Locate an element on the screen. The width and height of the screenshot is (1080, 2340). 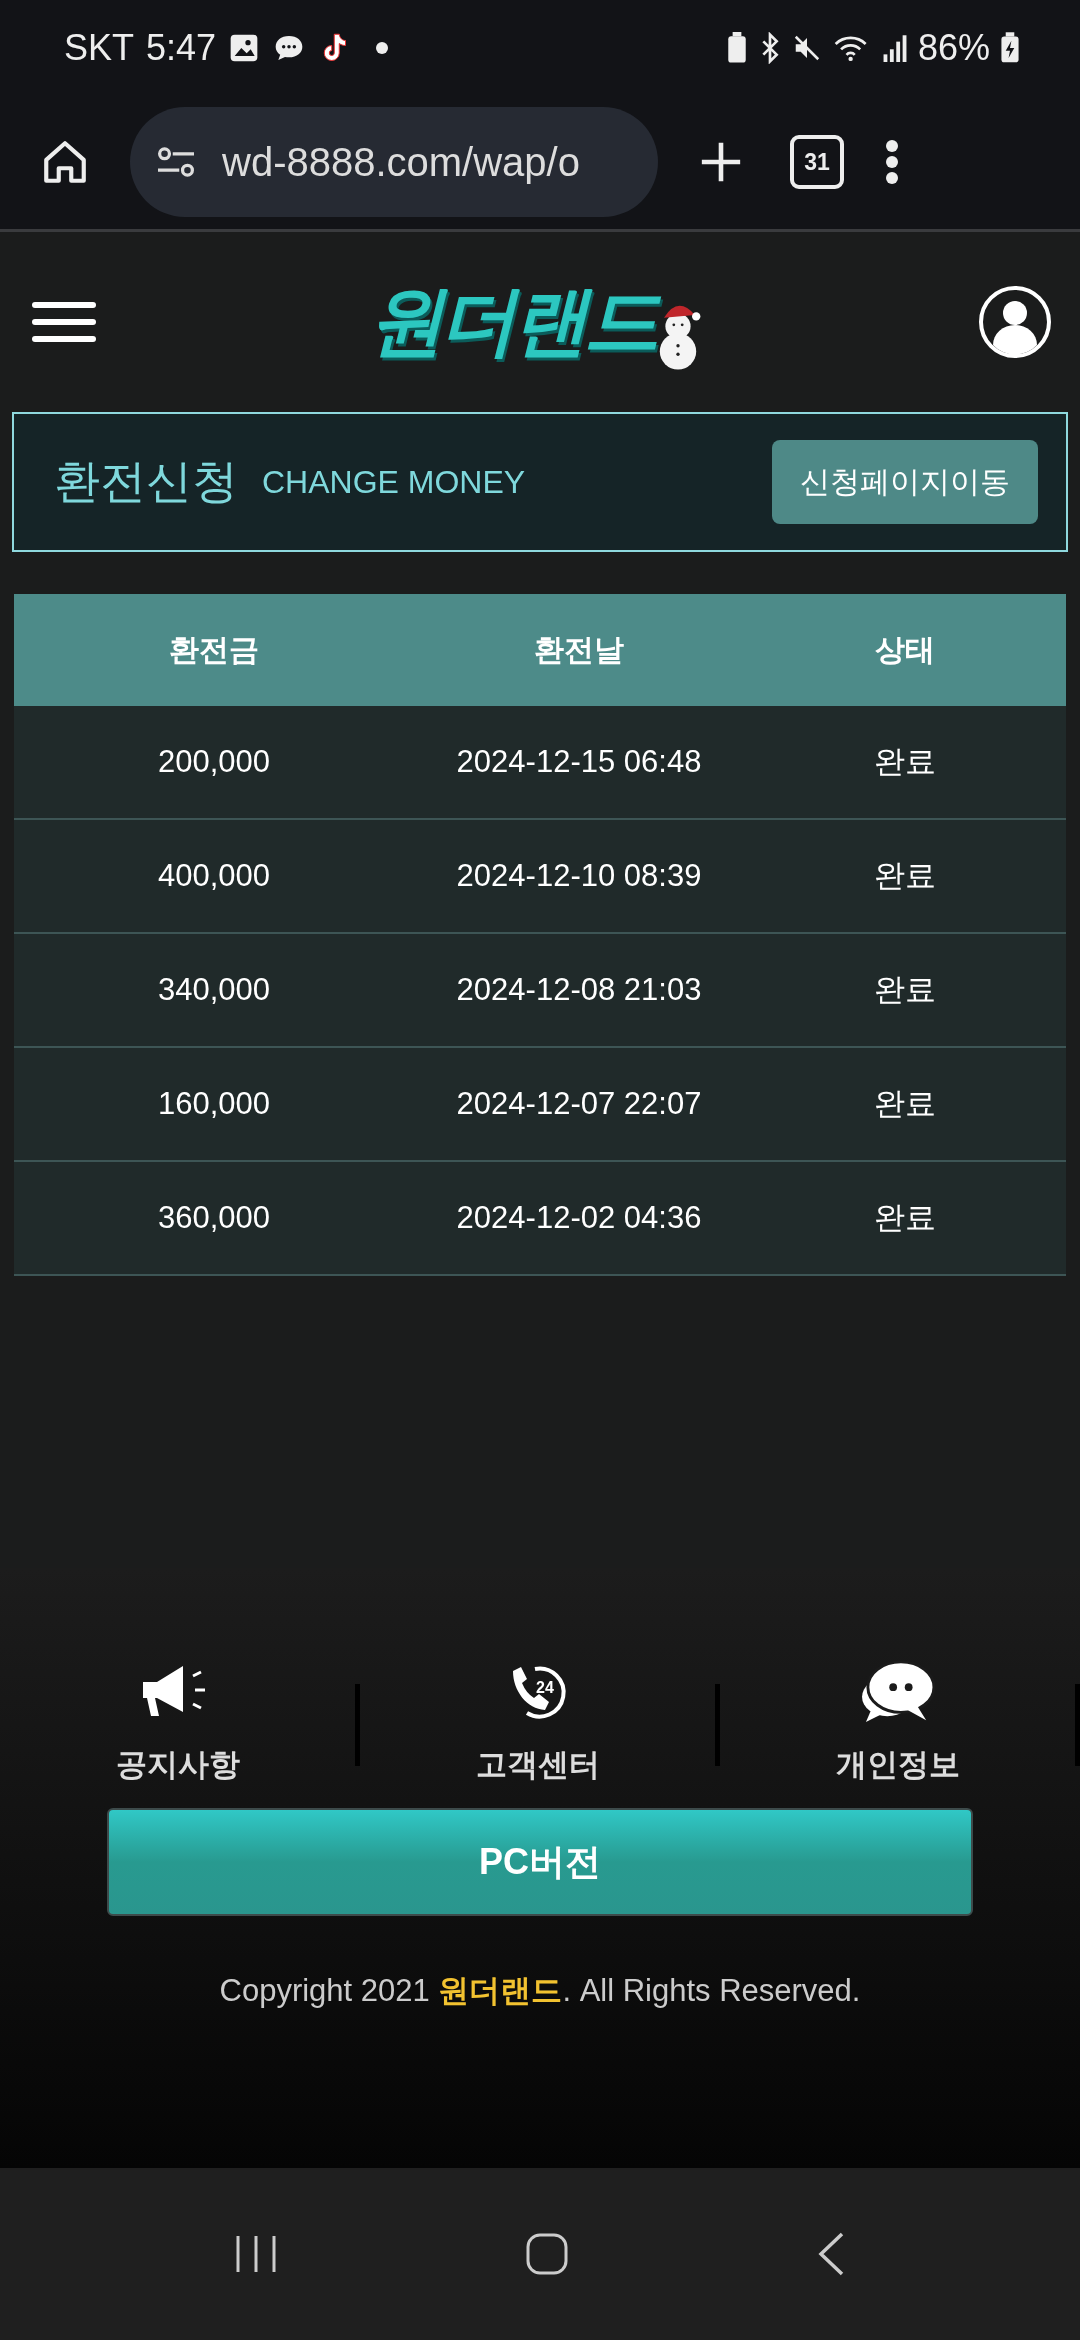
table-cell-text: 160,000 is located at coordinates (214, 1104).